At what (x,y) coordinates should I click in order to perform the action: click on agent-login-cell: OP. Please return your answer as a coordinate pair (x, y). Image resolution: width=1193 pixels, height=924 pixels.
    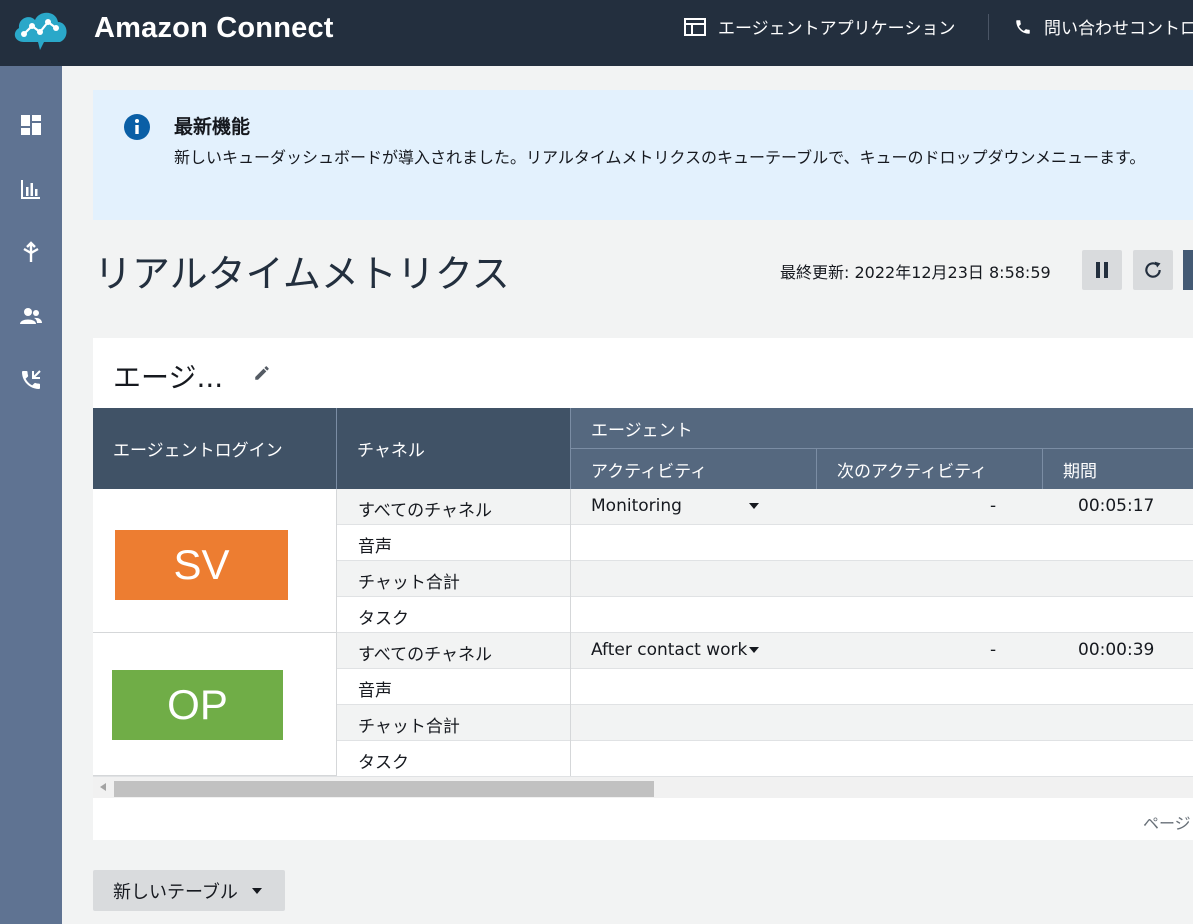
    Looking at the image, I should click on (214, 704).